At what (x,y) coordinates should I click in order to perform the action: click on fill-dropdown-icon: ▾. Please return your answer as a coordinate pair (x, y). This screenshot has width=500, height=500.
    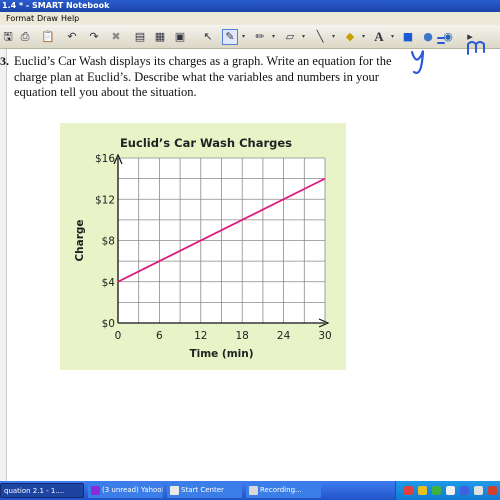
    Looking at the image, I should click on (363, 37).